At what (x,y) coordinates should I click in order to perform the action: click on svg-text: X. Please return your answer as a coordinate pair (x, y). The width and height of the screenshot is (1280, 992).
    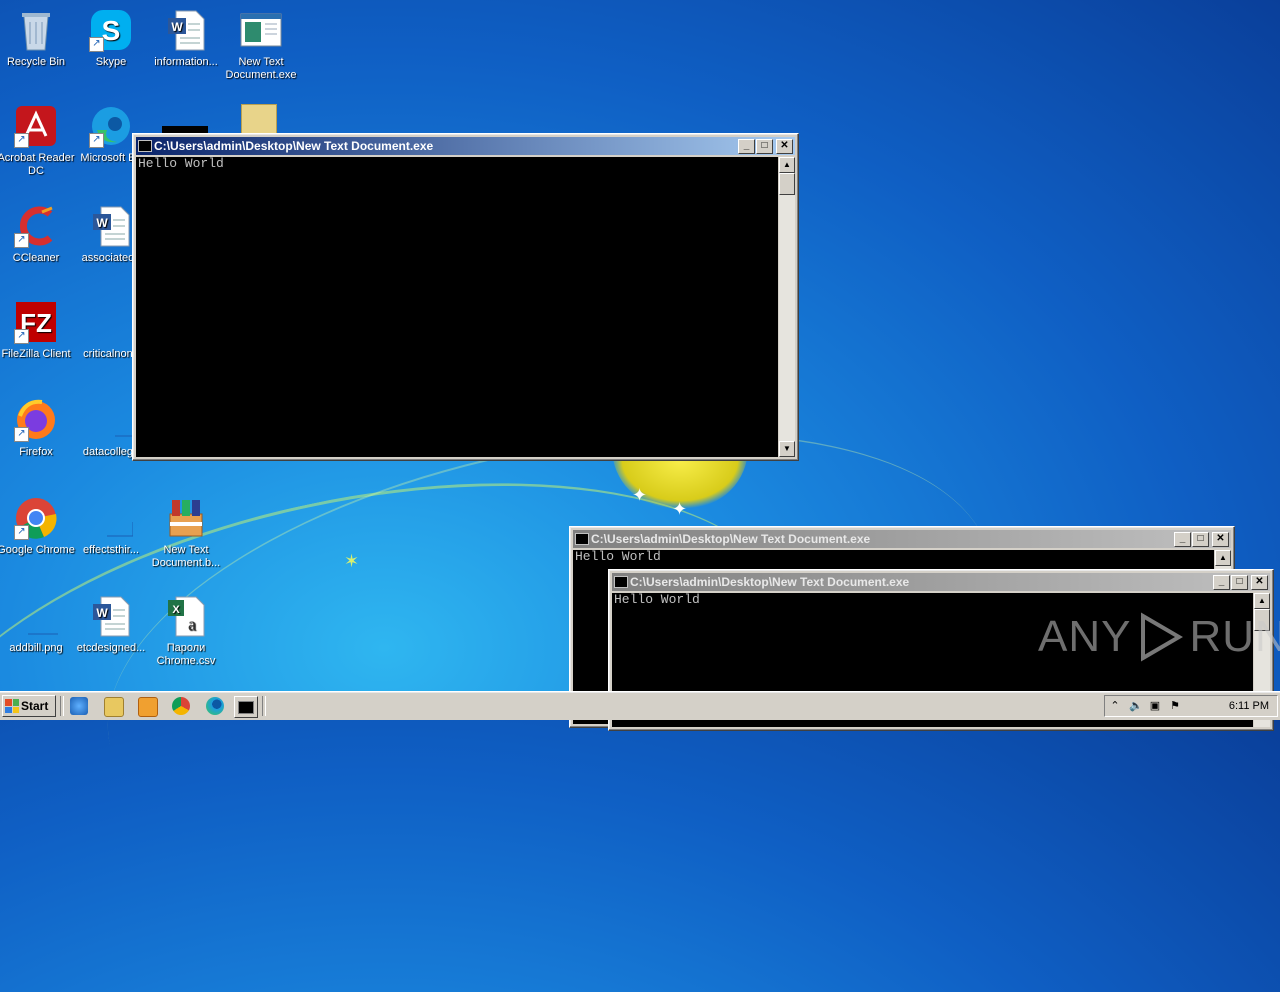
    Looking at the image, I should click on (176, 610).